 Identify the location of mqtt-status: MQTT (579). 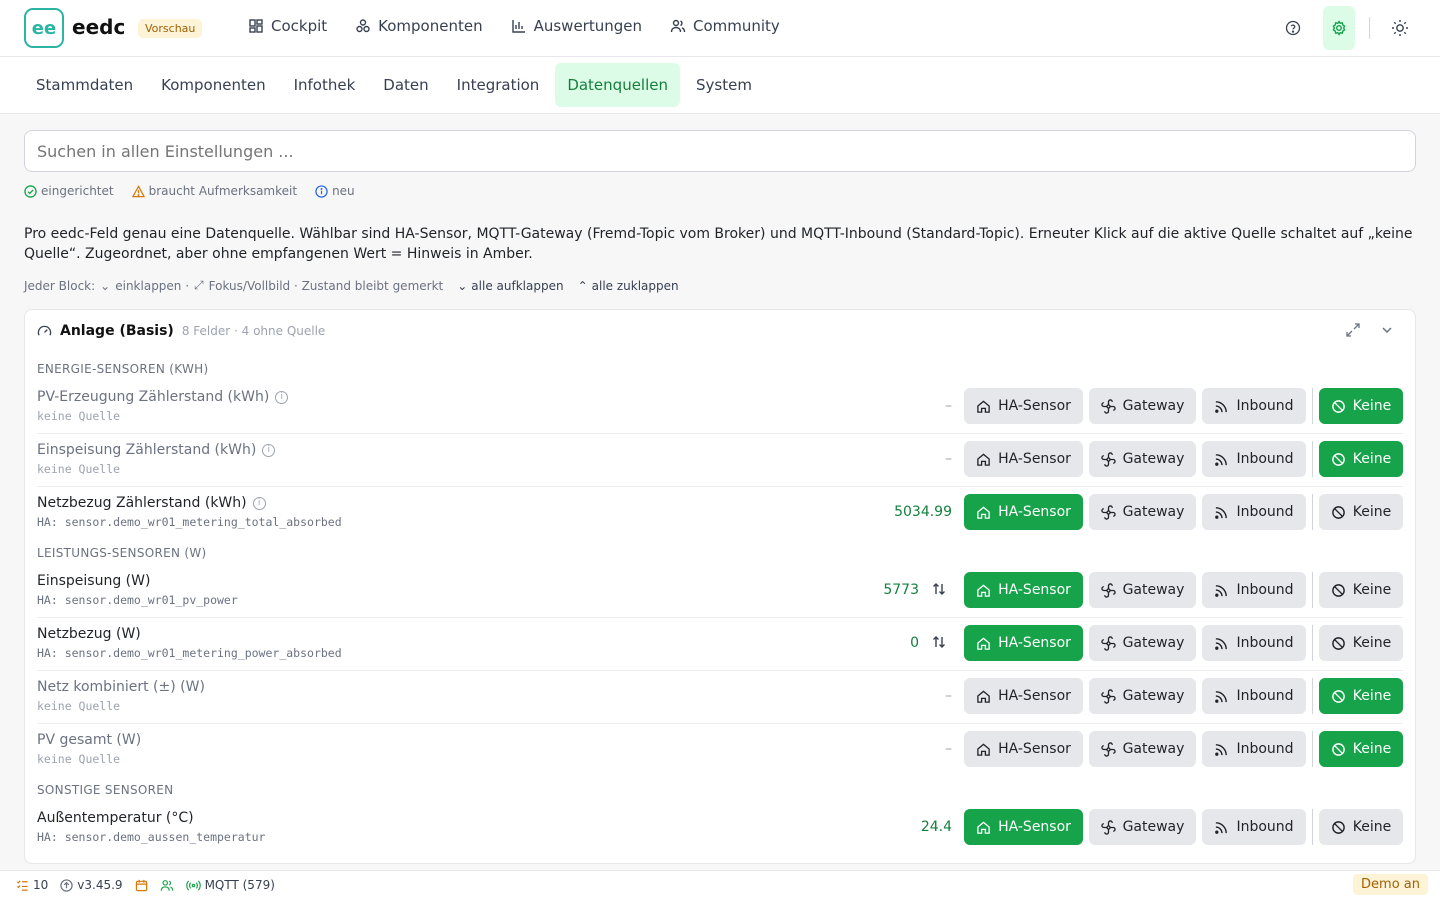
(230, 885).